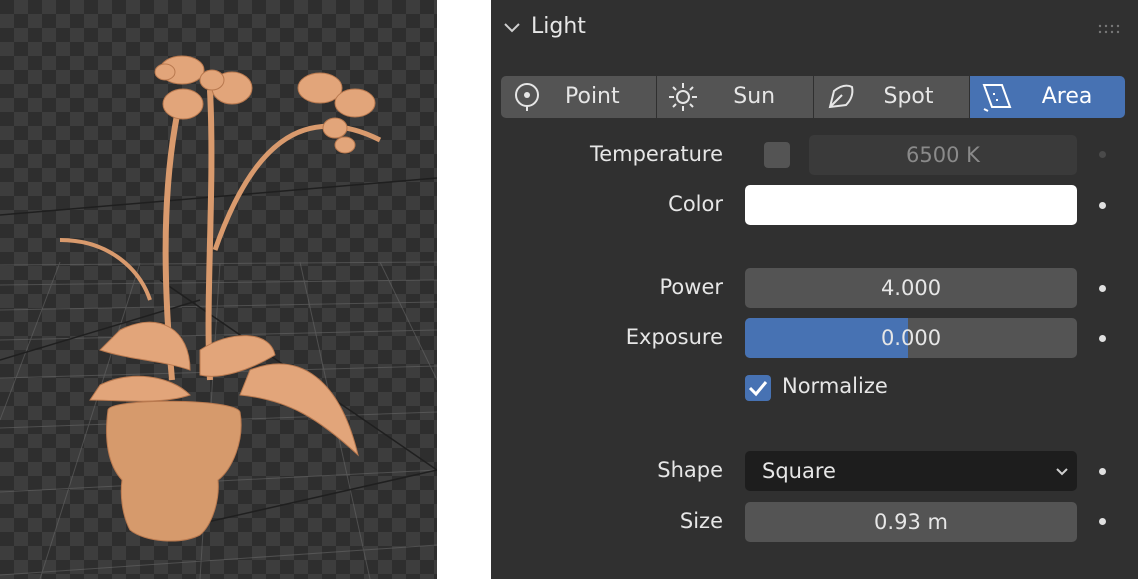 The image size is (1138, 579). I want to click on shape-keyframe-dot, so click(1102, 471).